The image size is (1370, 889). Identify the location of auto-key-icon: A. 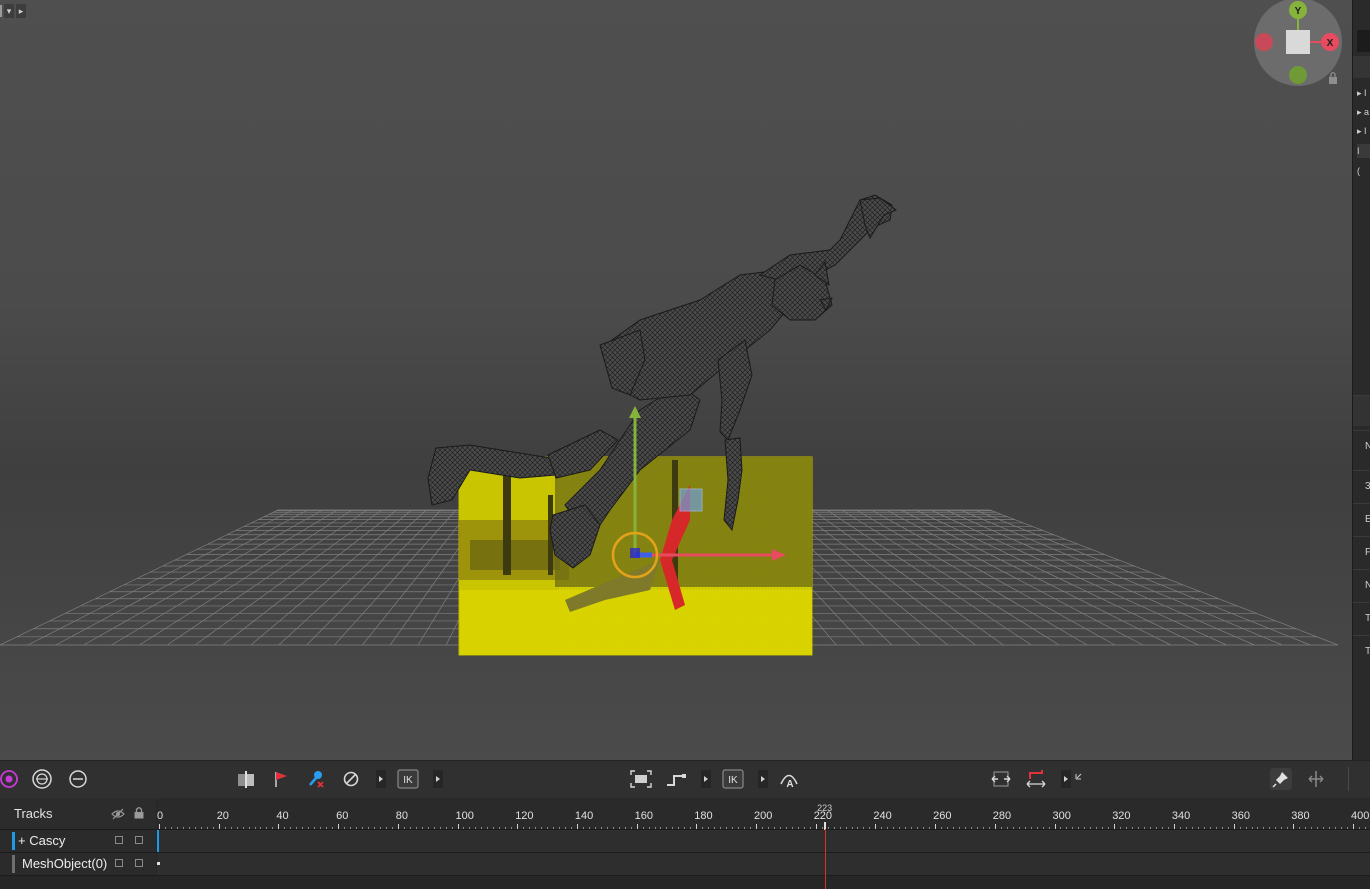
(789, 779).